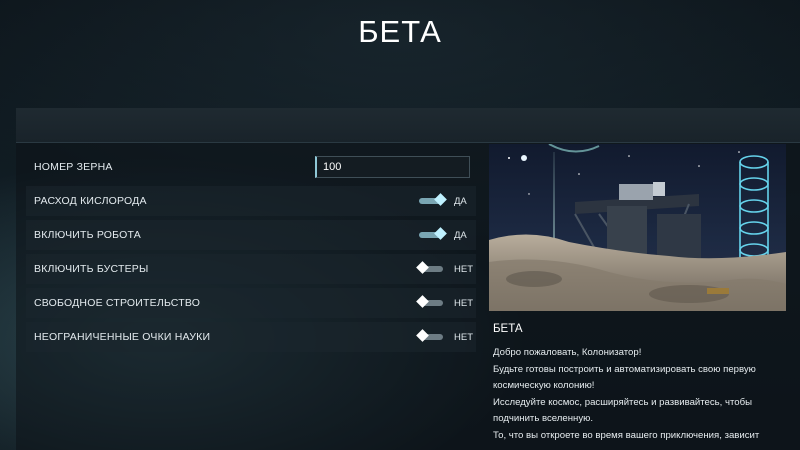 The image size is (800, 450). What do you see at coordinates (122, 337) in the screenshot?
I see `toggle-label: НЕОГРАНИЧЕННЫЕ ОЧКИ НАУКИ` at bounding box center [122, 337].